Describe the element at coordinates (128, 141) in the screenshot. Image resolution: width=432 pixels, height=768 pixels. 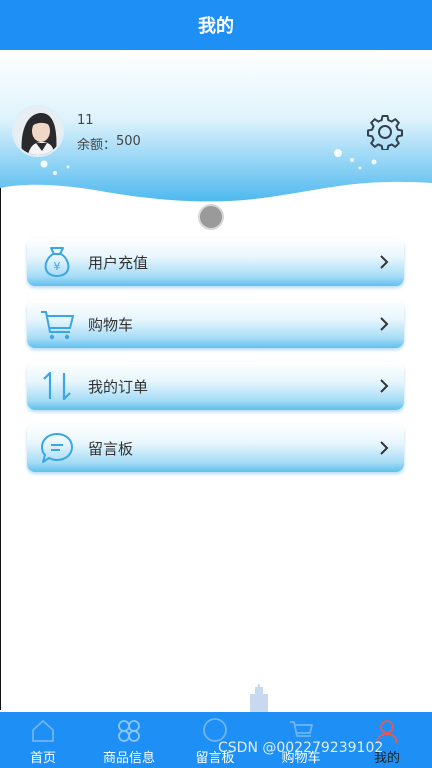
I see `balance-value: 500` at that location.